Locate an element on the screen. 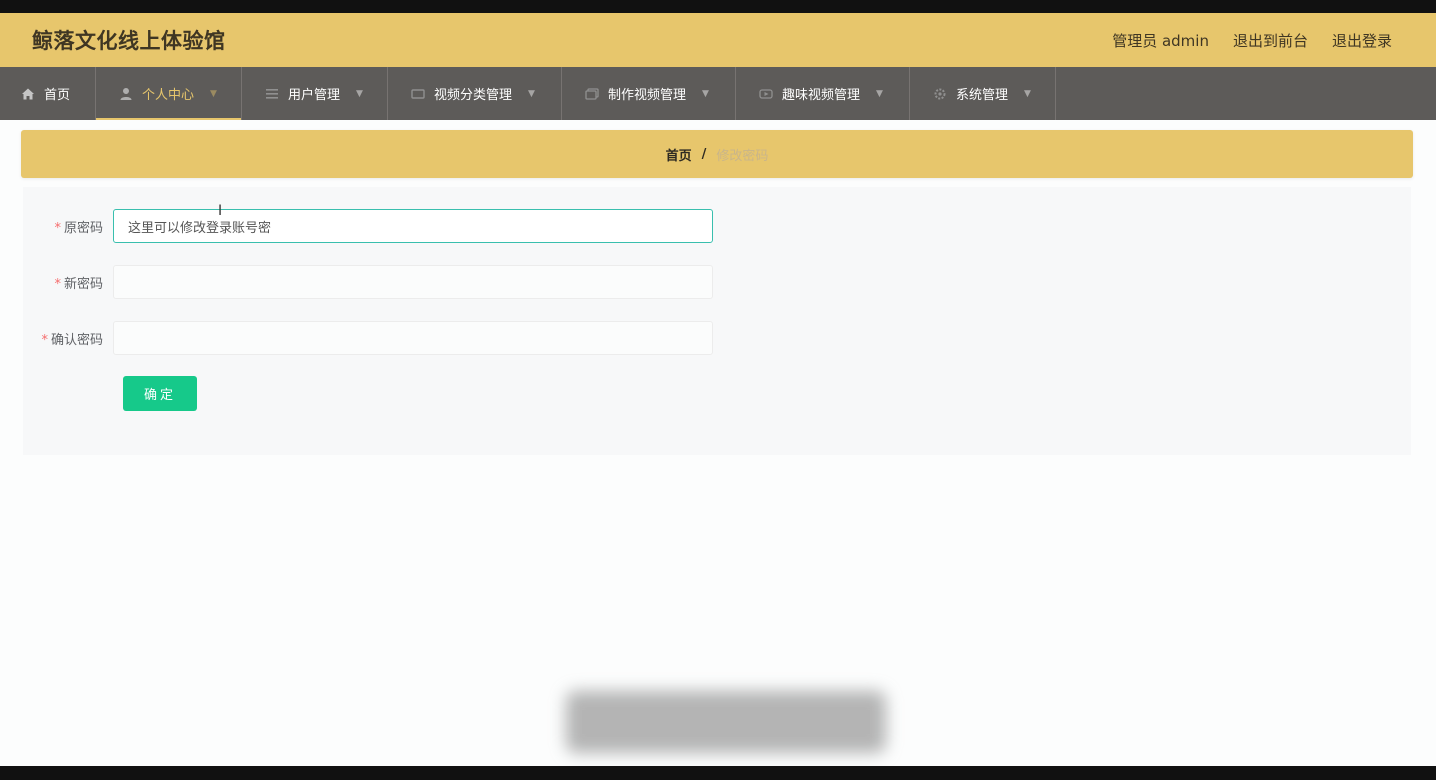  new-password-input is located at coordinates (413, 282).